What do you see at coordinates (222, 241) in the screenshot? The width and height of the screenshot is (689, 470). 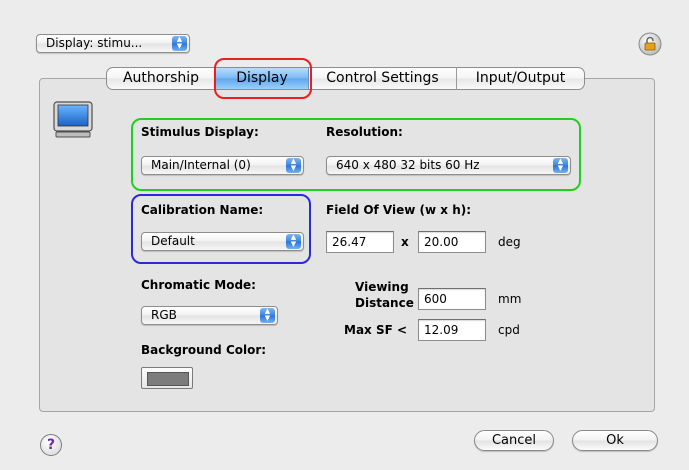 I see `calibration-select: Default ▲ ▼` at bounding box center [222, 241].